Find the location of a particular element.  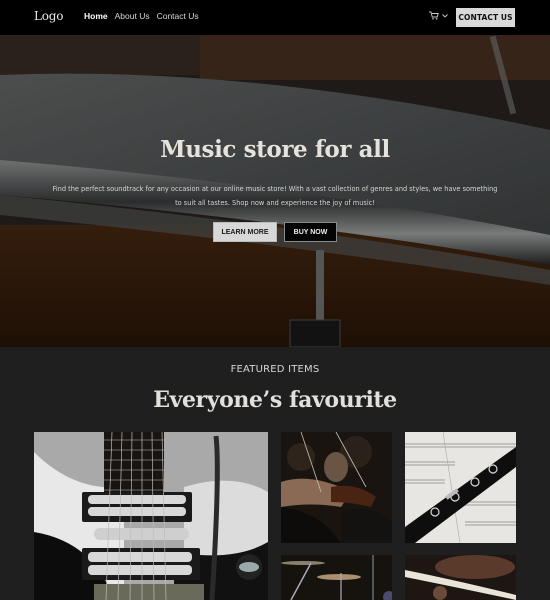

learn-more-button: LEARN MORE is located at coordinates (245, 232).